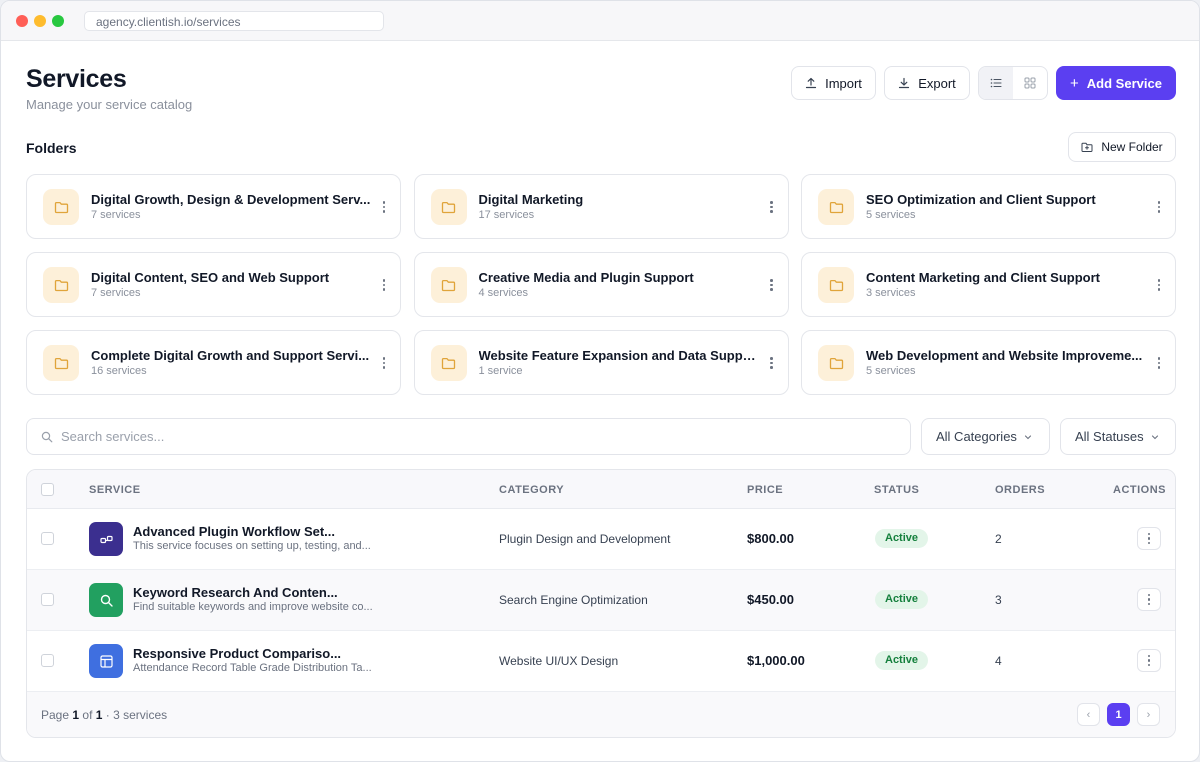  What do you see at coordinates (119, 371) in the screenshot?
I see `folder-count: 16 services` at bounding box center [119, 371].